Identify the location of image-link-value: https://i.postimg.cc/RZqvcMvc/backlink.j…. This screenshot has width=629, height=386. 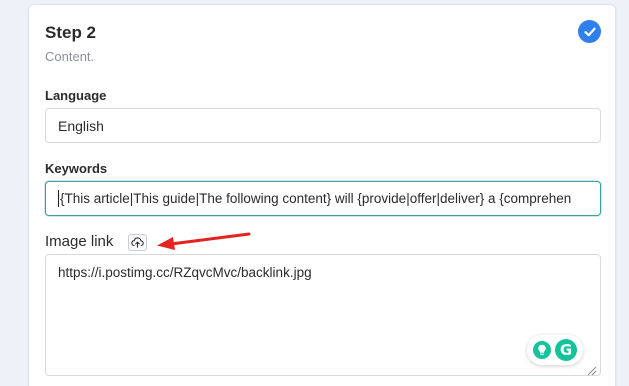
(185, 272).